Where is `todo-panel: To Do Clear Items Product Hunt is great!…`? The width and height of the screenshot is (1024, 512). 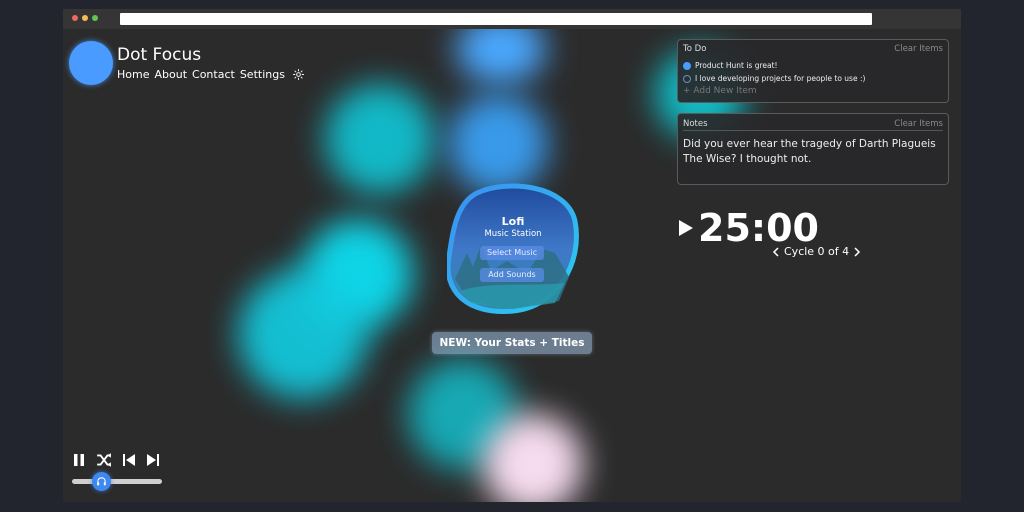
todo-panel: To Do Clear Items Product Hunt is great!… is located at coordinates (813, 71).